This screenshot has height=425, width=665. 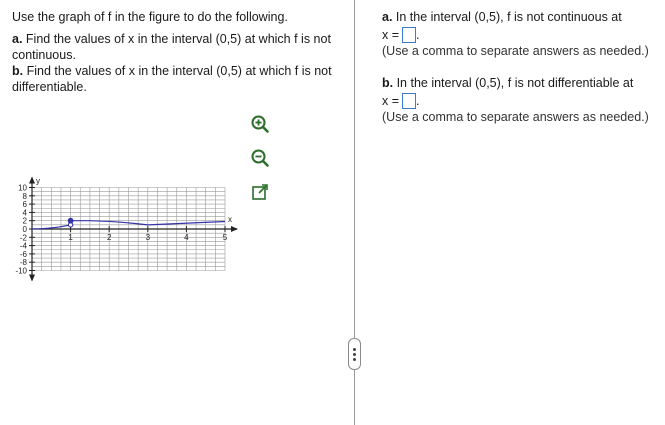 I want to click on zoom-out-icon, so click(x=260, y=158).